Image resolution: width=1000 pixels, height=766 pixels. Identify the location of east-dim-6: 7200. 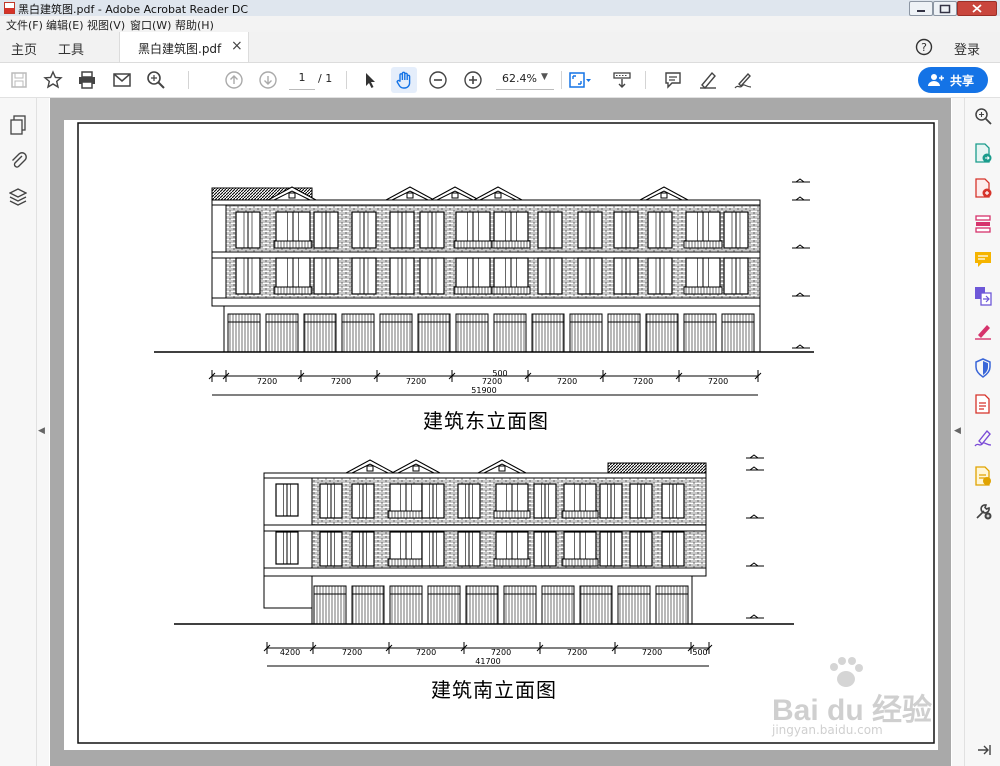
(643, 381).